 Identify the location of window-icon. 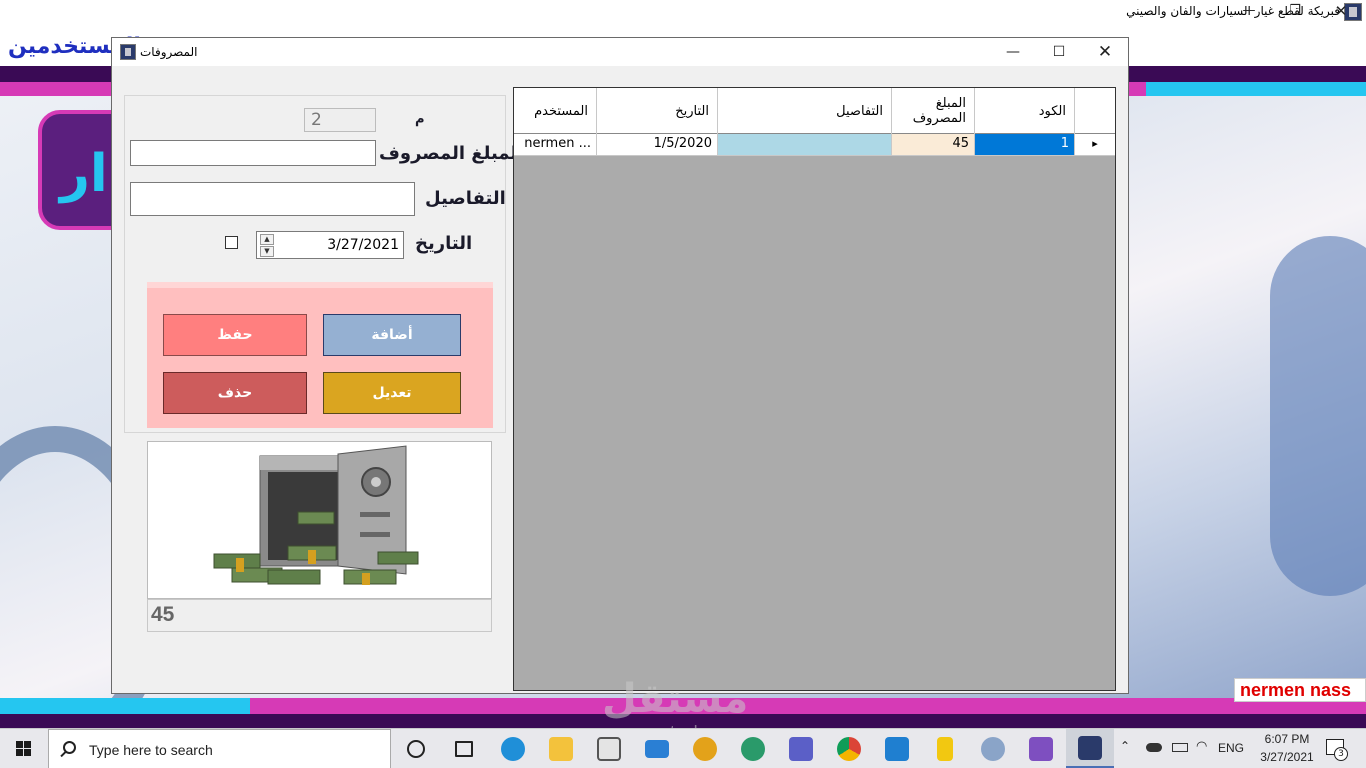
(128, 52).